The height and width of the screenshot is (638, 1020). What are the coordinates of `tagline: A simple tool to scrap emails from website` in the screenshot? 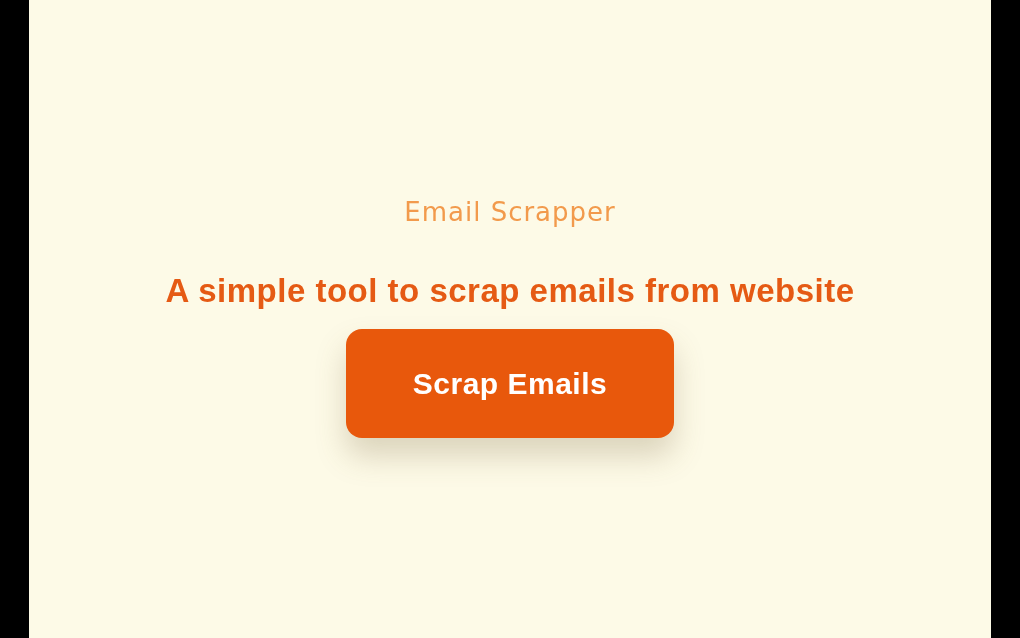 It's located at (510, 291).